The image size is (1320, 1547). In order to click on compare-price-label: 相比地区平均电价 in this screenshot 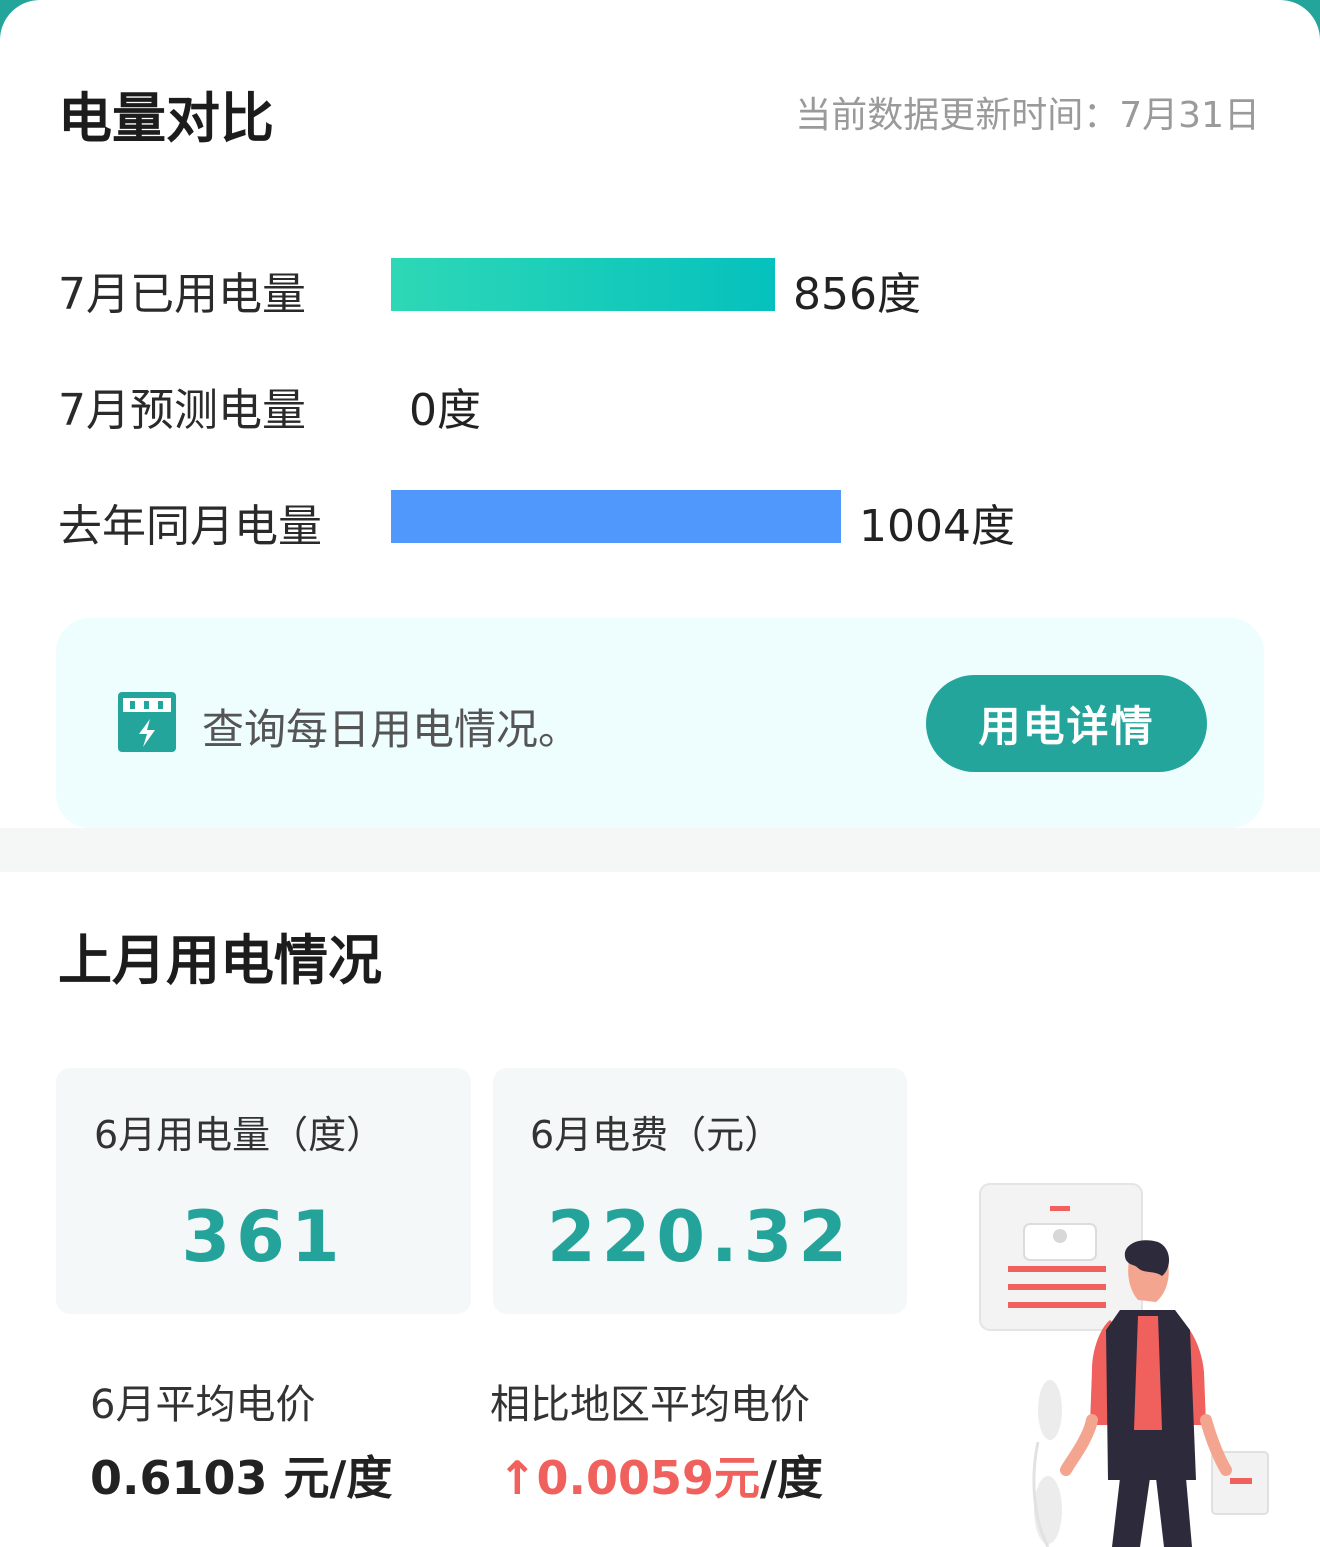, I will do `click(650, 1405)`.